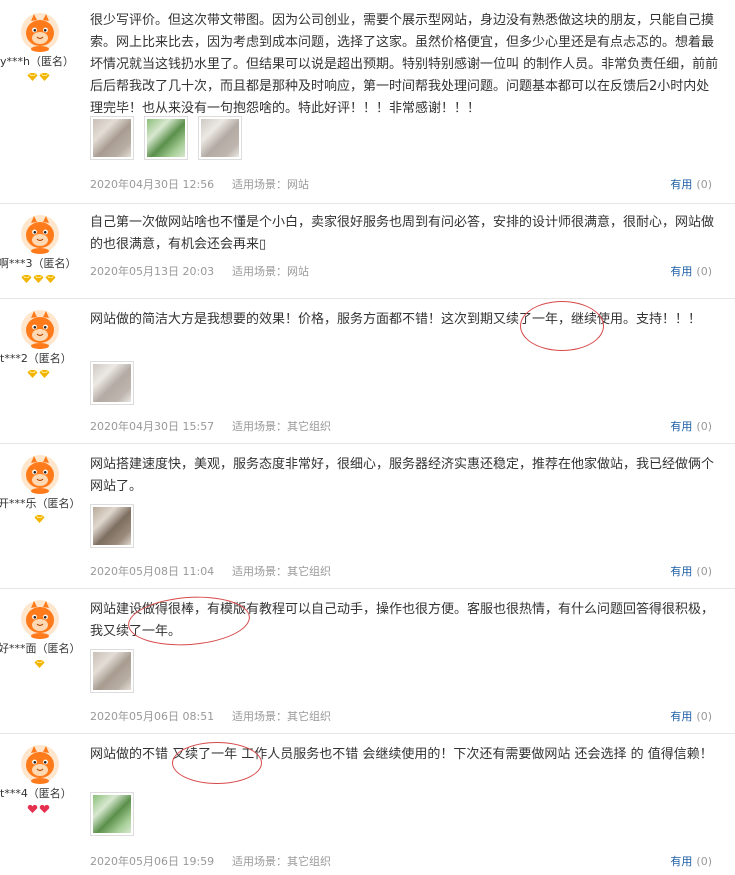  What do you see at coordinates (152, 716) in the screenshot?
I see `review-date: 2020年05月06日 08:51` at bounding box center [152, 716].